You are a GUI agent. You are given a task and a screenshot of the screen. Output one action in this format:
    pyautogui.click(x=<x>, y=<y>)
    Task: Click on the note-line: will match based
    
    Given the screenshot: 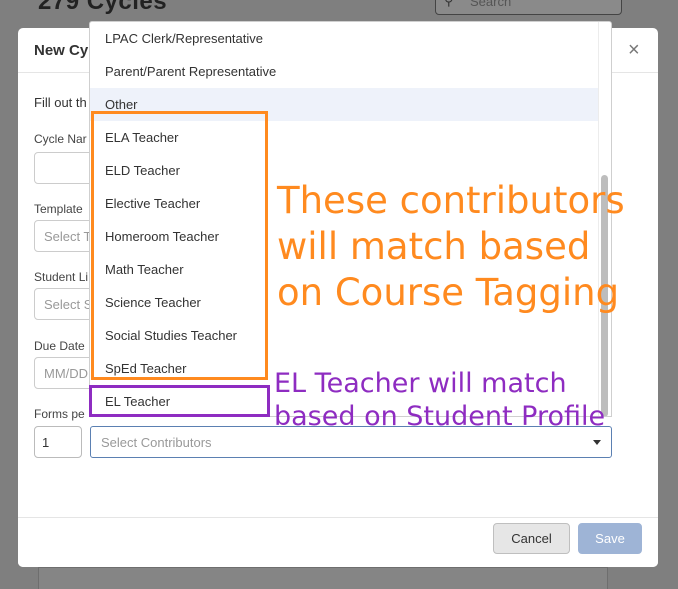 What is the action you would take?
    pyautogui.click(x=434, y=246)
    